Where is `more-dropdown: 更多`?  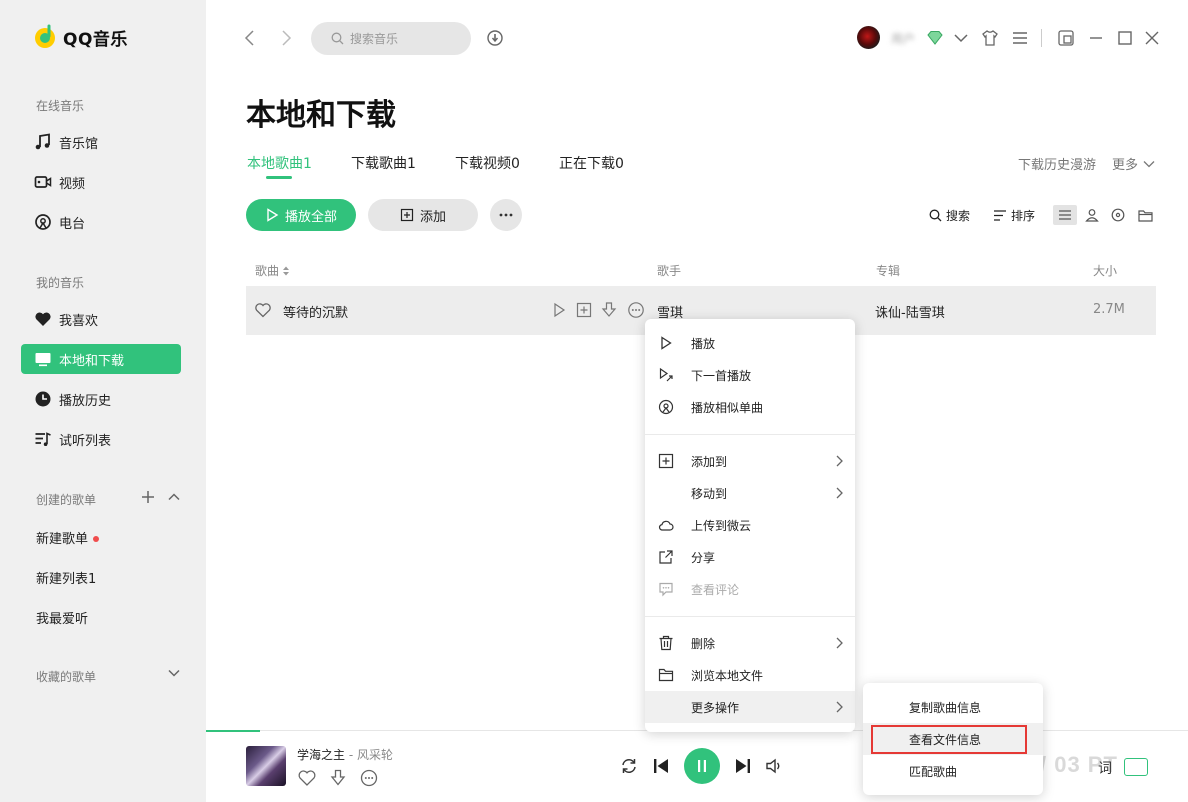
more-dropdown: 更多 is located at coordinates (1134, 163).